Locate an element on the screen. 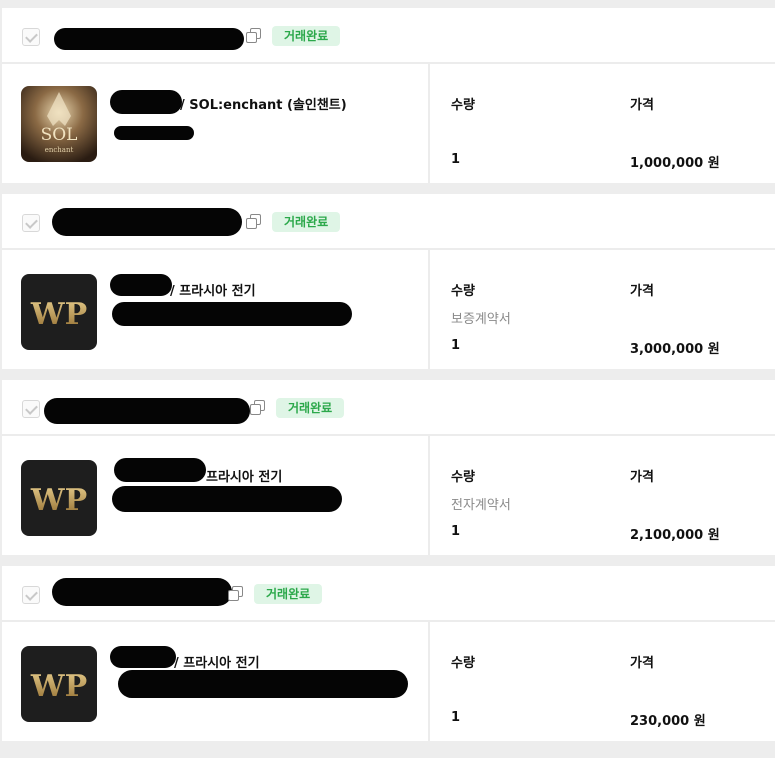 The height and width of the screenshot is (758, 775). product-title: / SOL:enchant (솔인챈트) is located at coordinates (263, 103).